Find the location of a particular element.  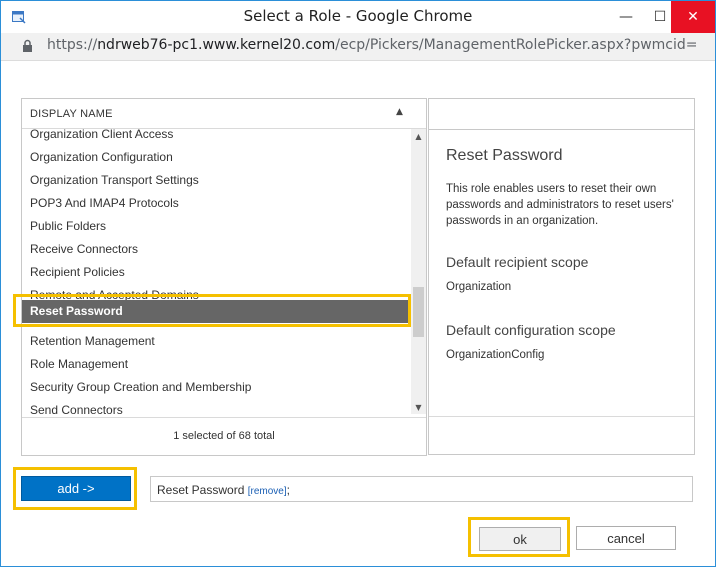

list-item: Send Connectors is located at coordinates (216, 406).